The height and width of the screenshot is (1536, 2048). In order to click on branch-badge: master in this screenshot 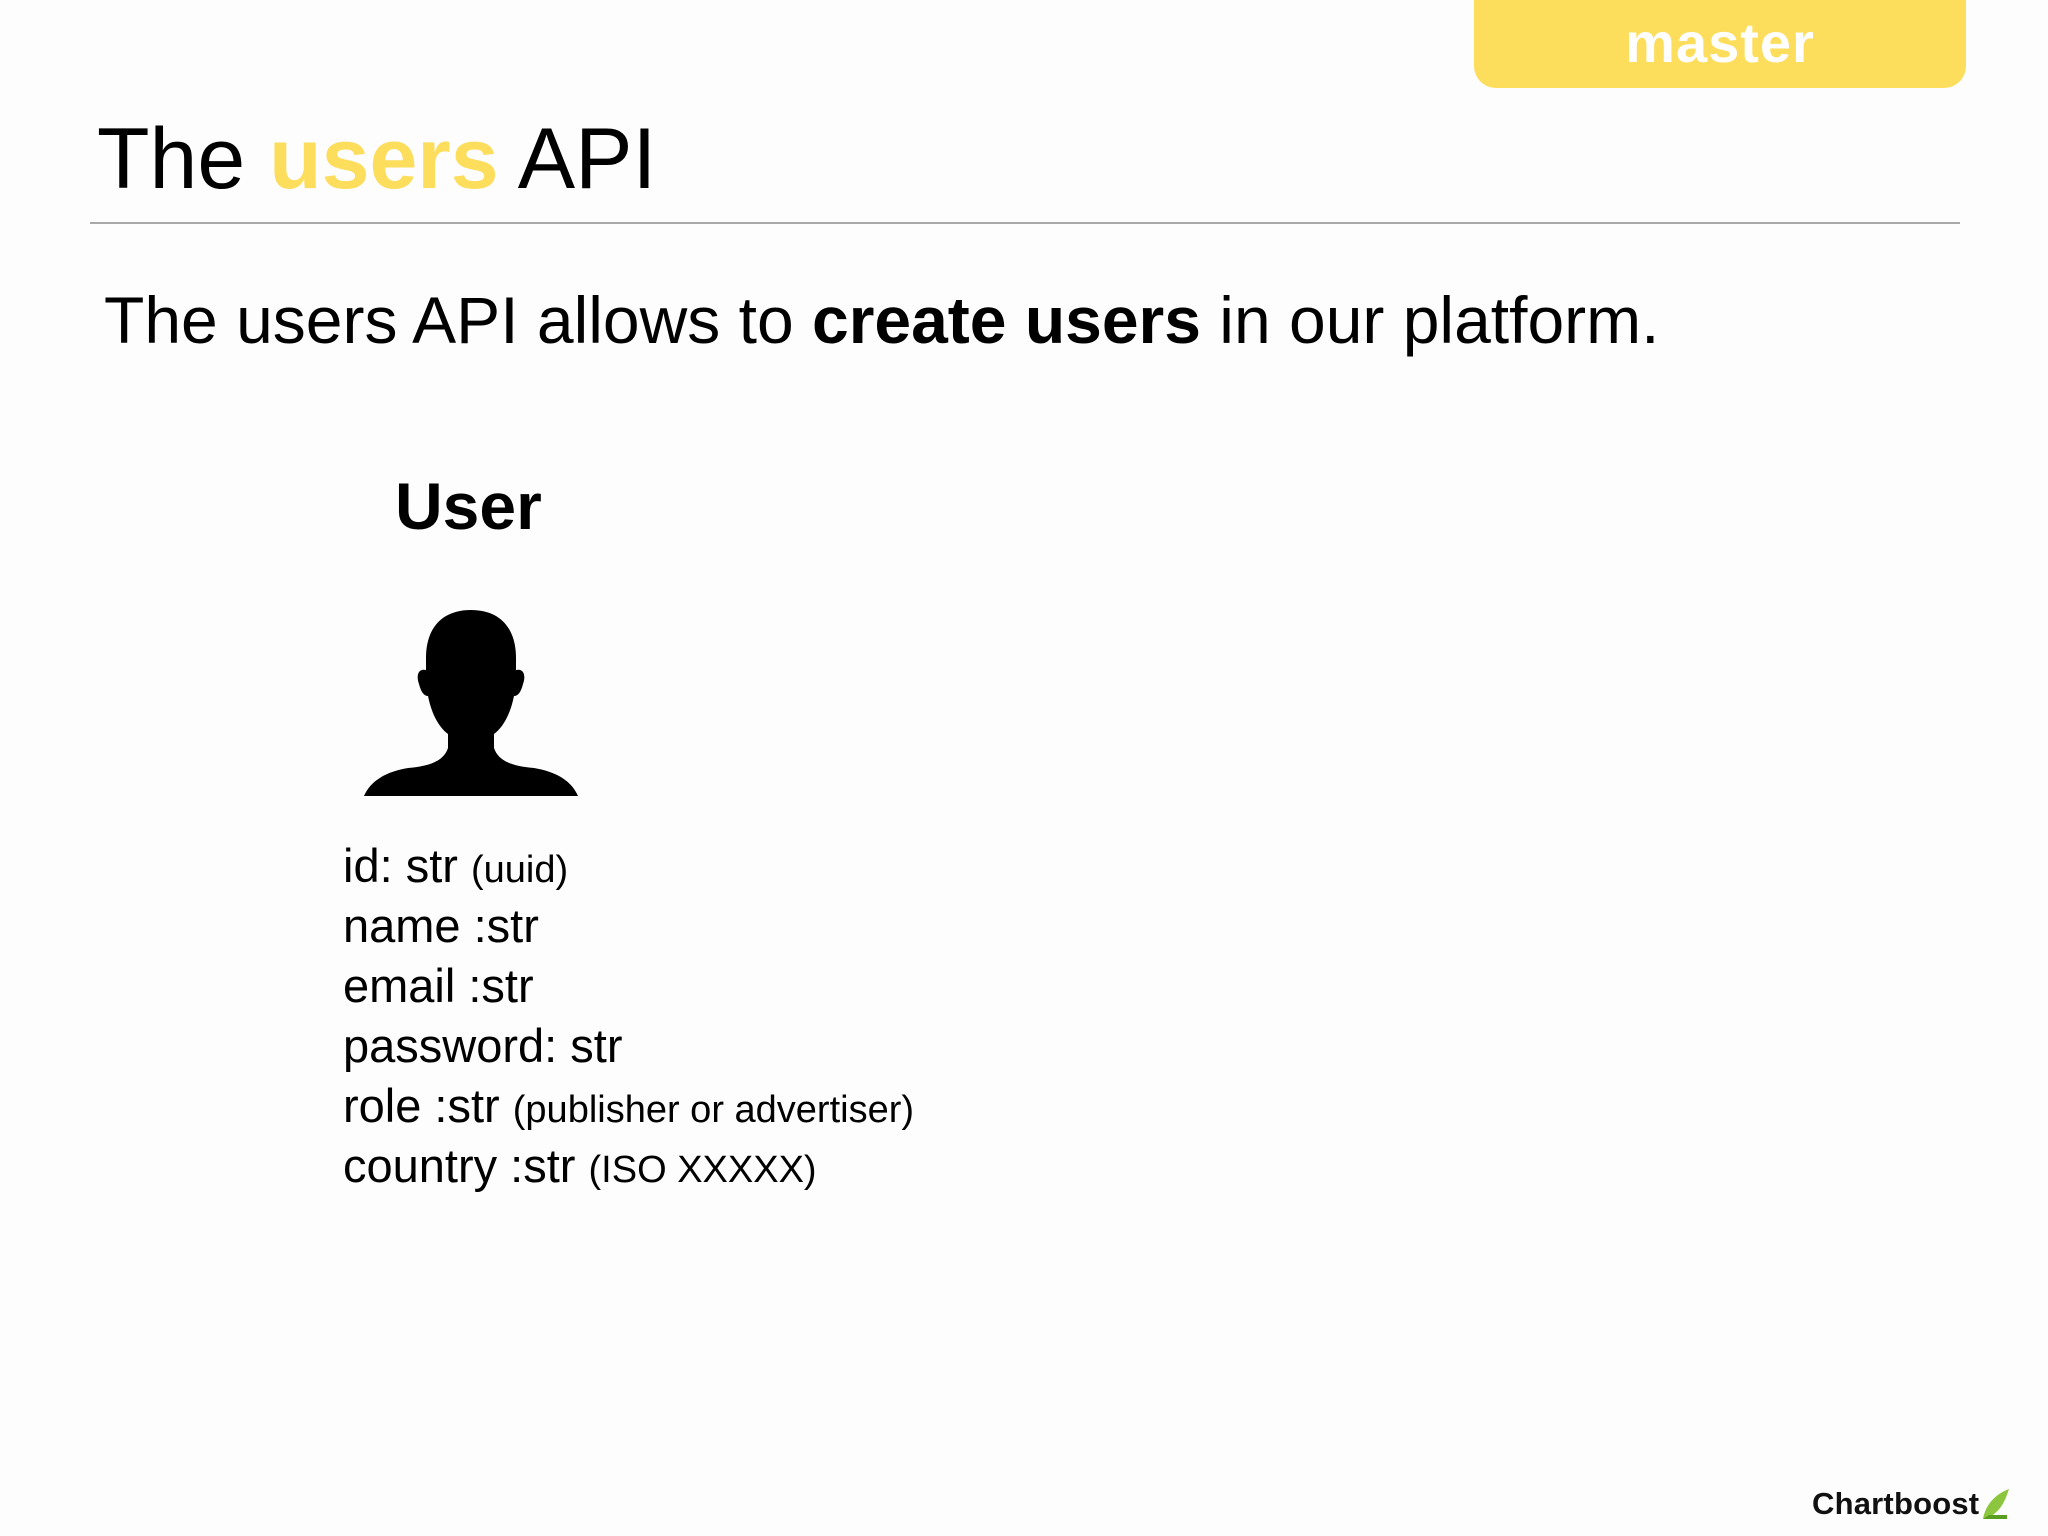, I will do `click(1720, 44)`.